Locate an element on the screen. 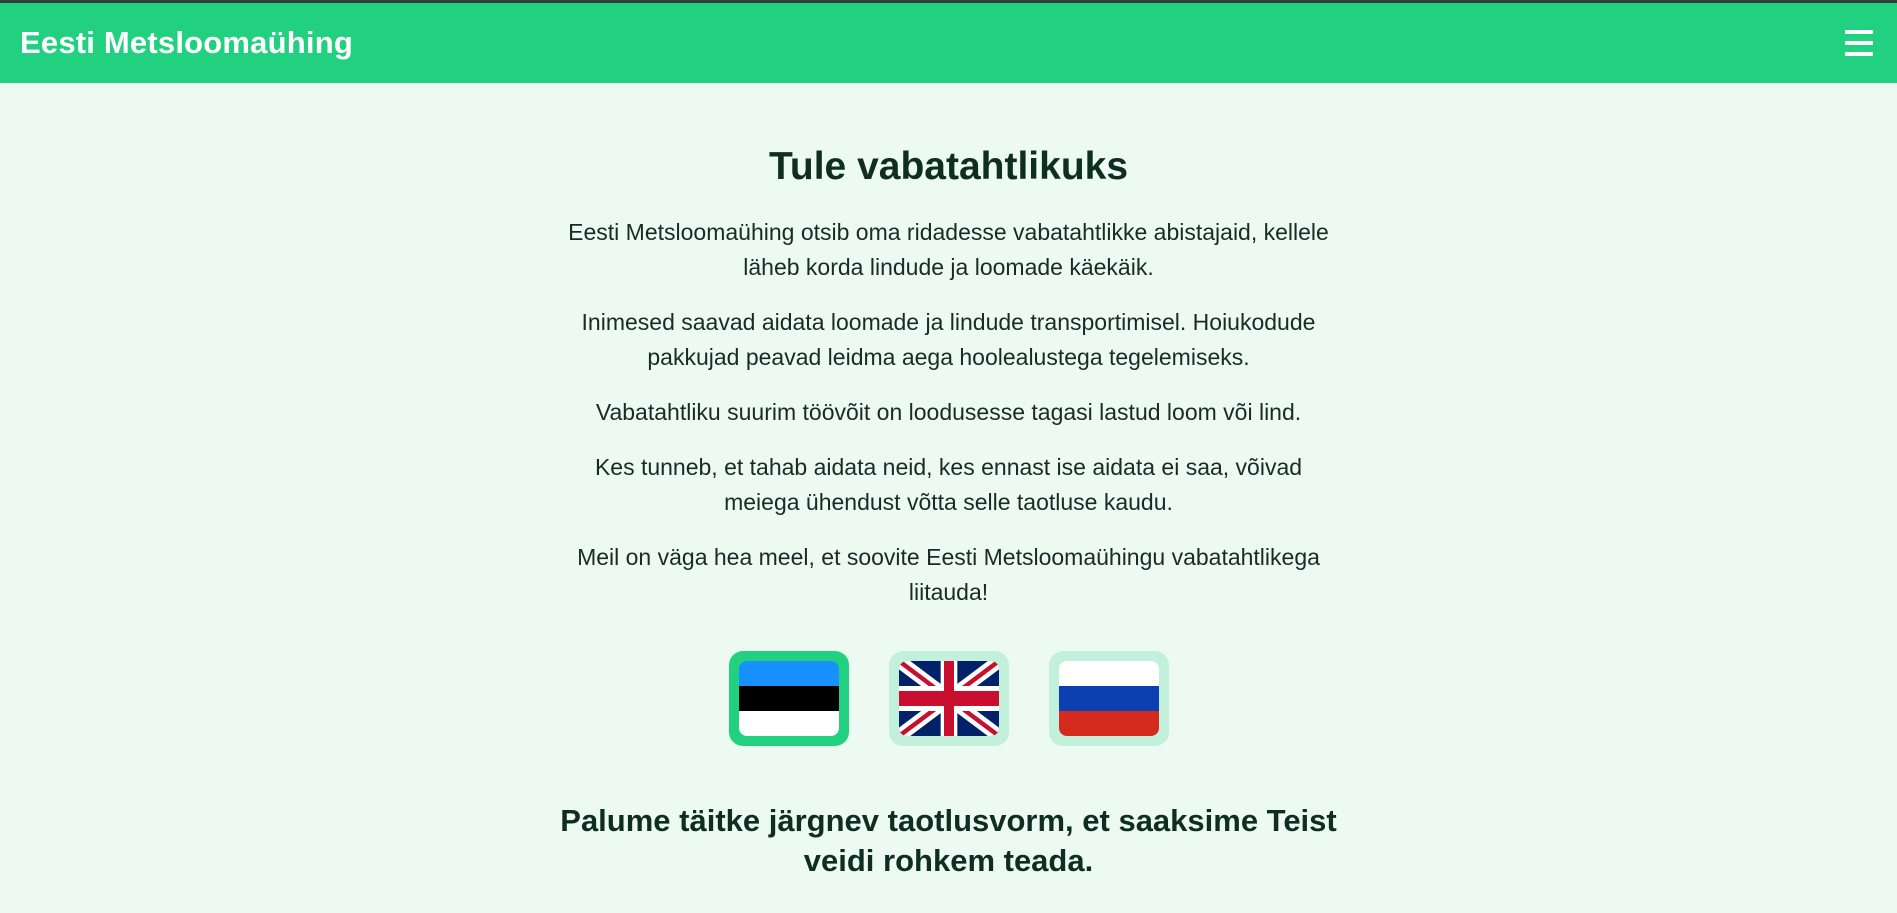 The image size is (1897, 913). language-button-et is located at coordinates (788, 698).